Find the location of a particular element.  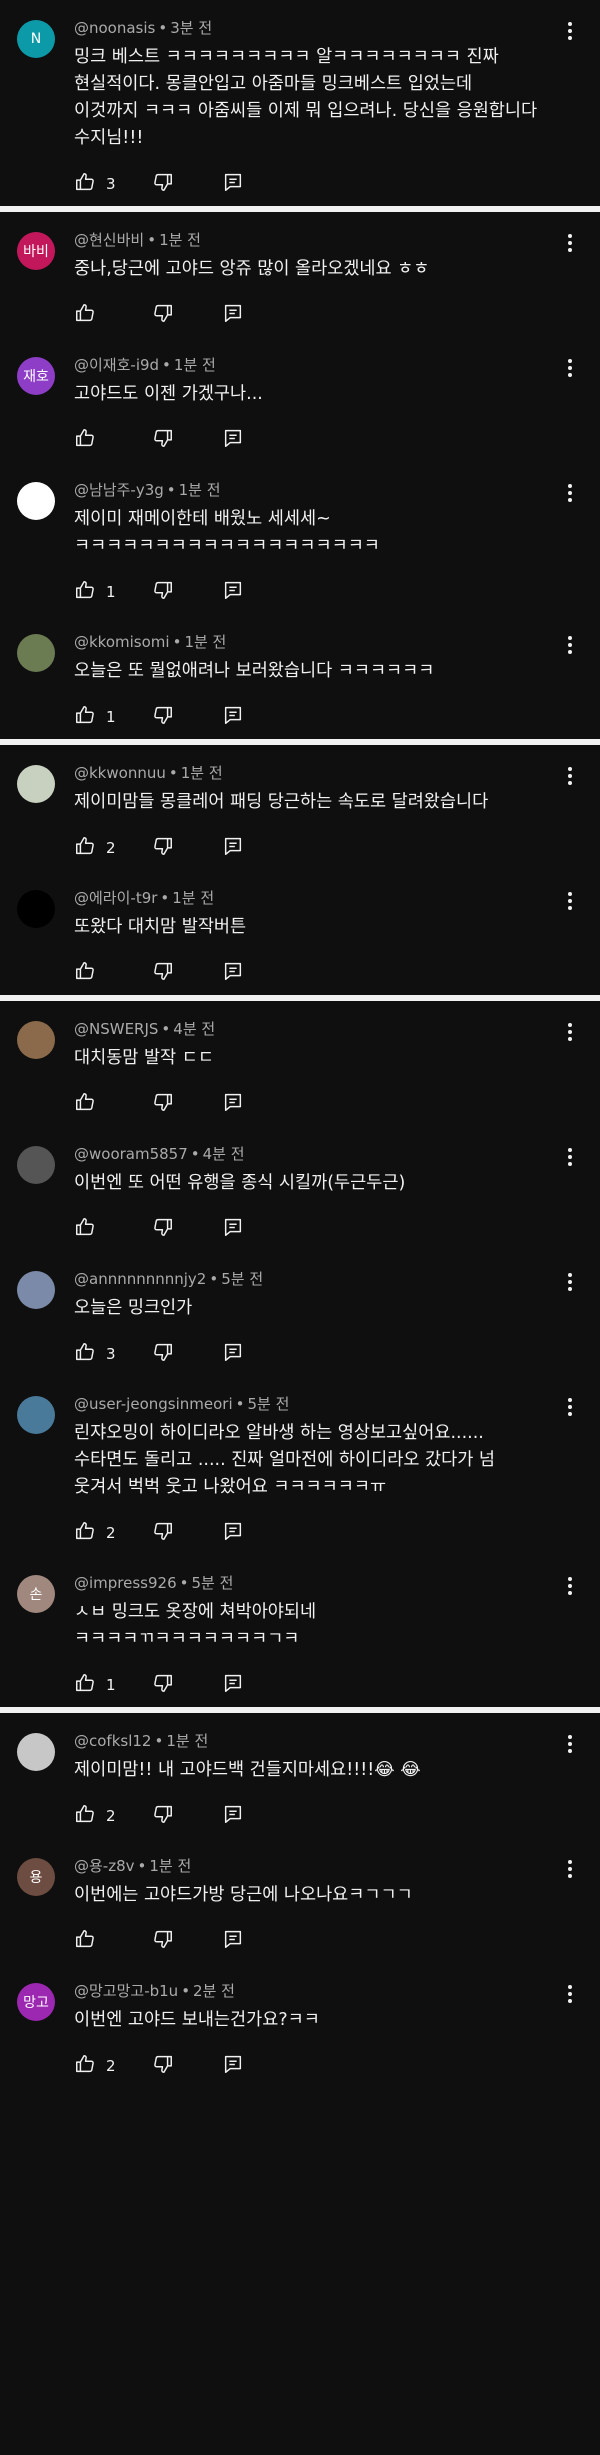

avatar: 용 is located at coordinates (36, 1877).